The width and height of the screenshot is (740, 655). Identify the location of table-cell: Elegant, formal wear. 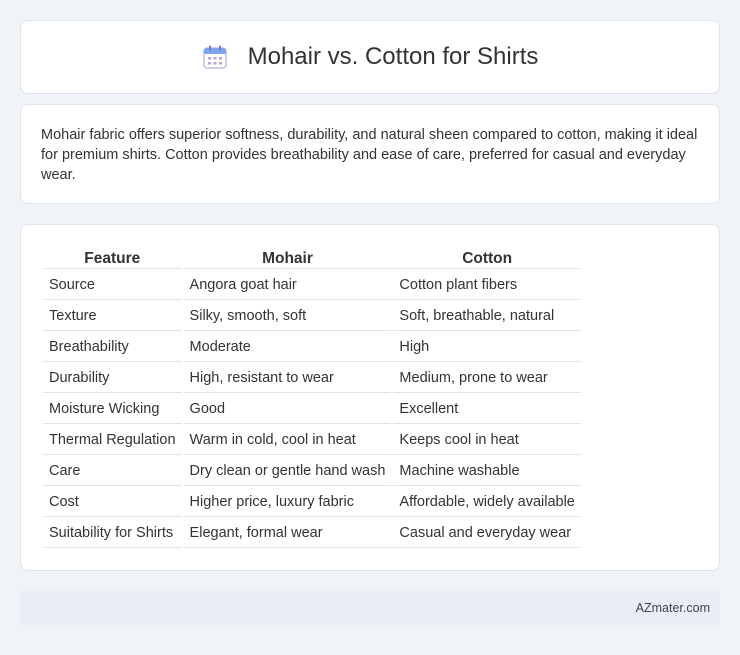
(287, 533).